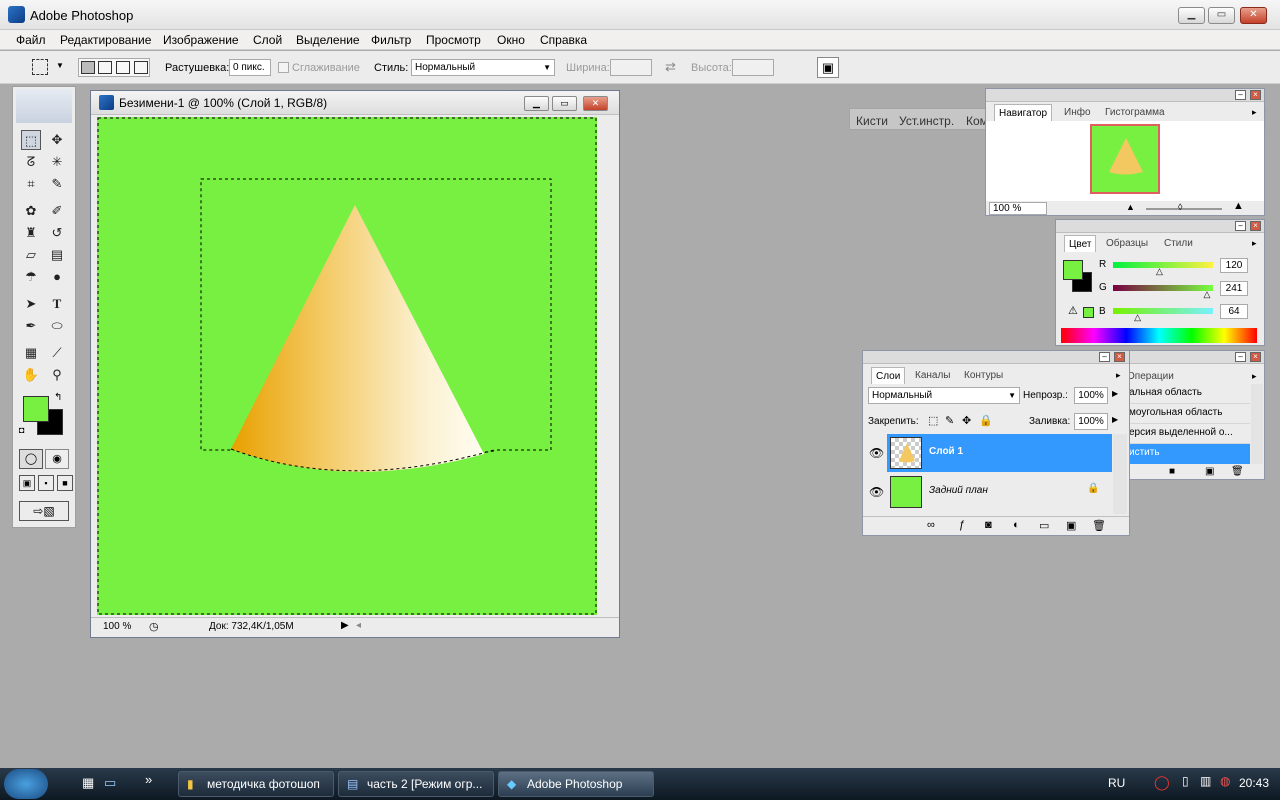  I want to click on switch-windows-icon: ▭, so click(110, 783).